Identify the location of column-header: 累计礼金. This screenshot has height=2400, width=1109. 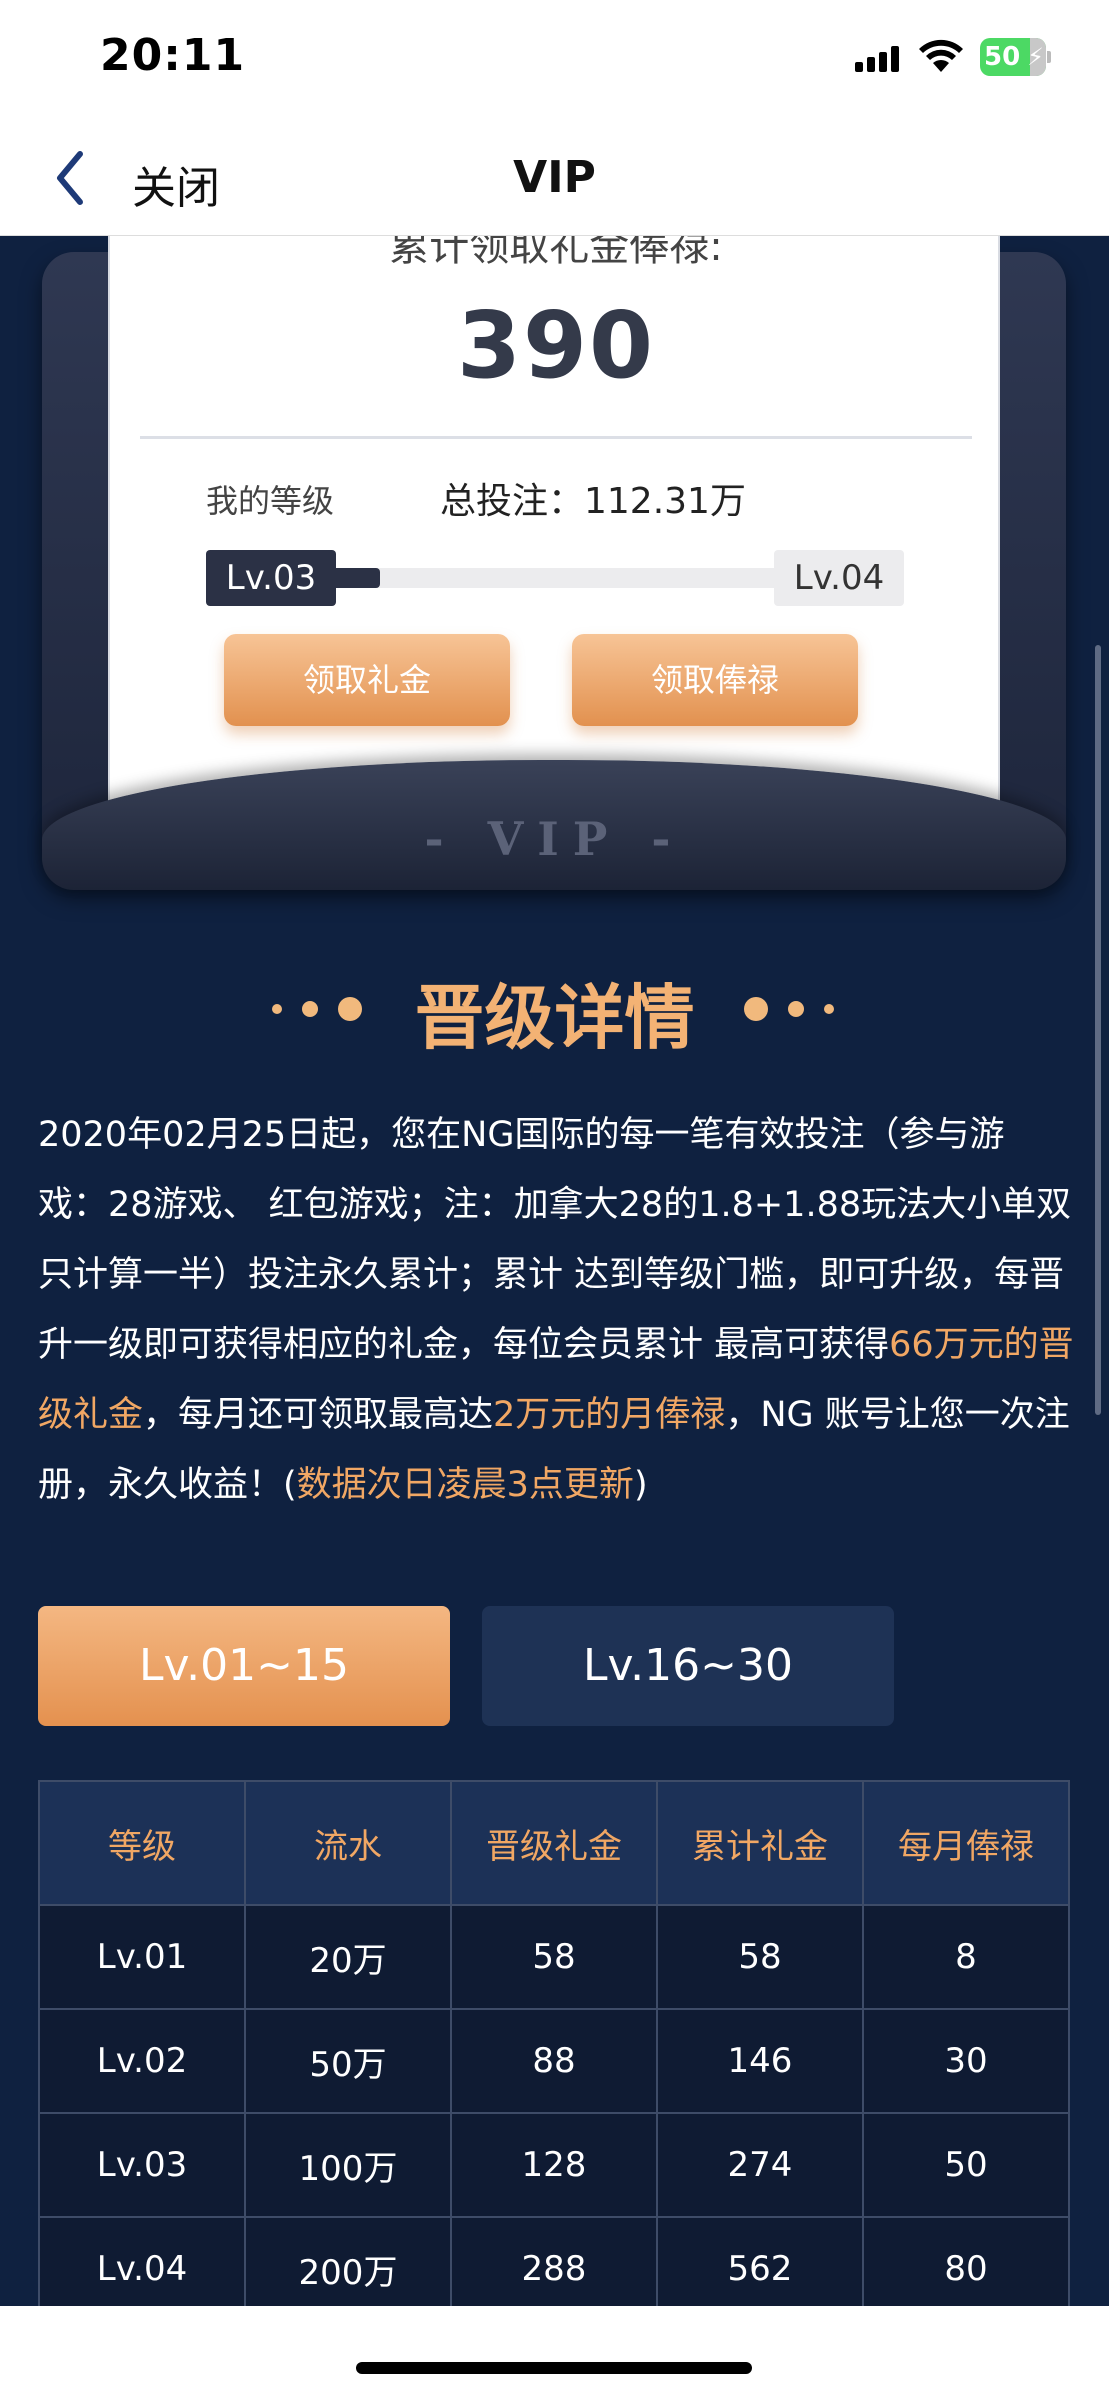
(760, 1843).